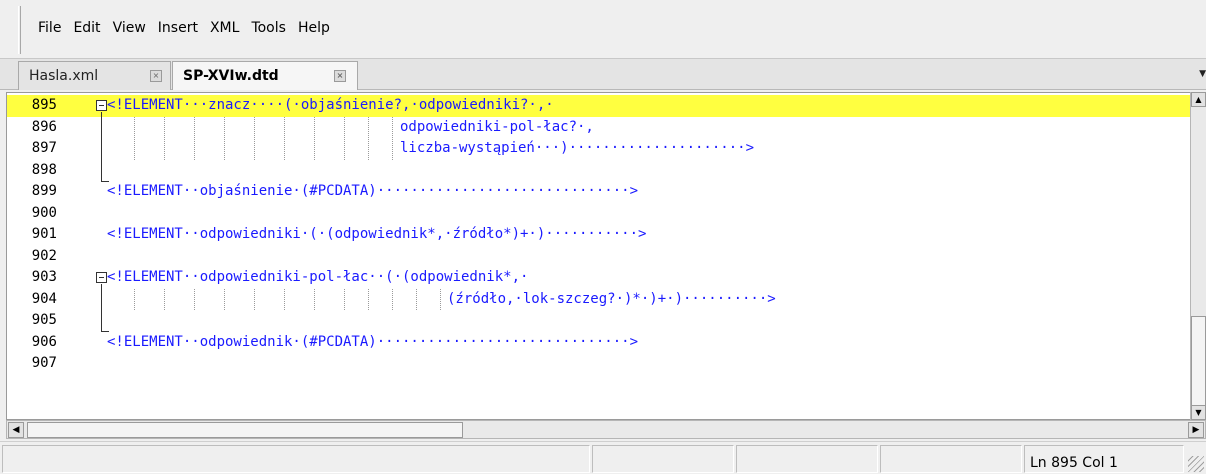 Image resolution: width=1206 pixels, height=474 pixels. Describe the element at coordinates (1198, 412) in the screenshot. I see `scroll-down-arrow-icon: ▼` at that location.